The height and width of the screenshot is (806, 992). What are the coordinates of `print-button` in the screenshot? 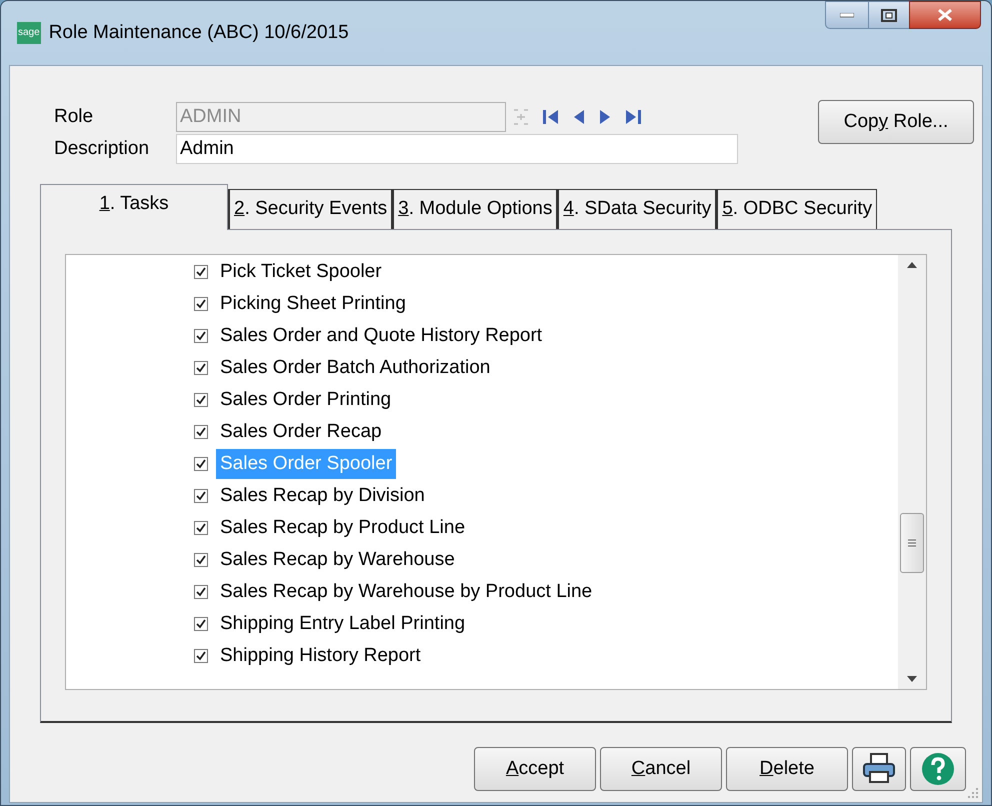 It's located at (879, 769).